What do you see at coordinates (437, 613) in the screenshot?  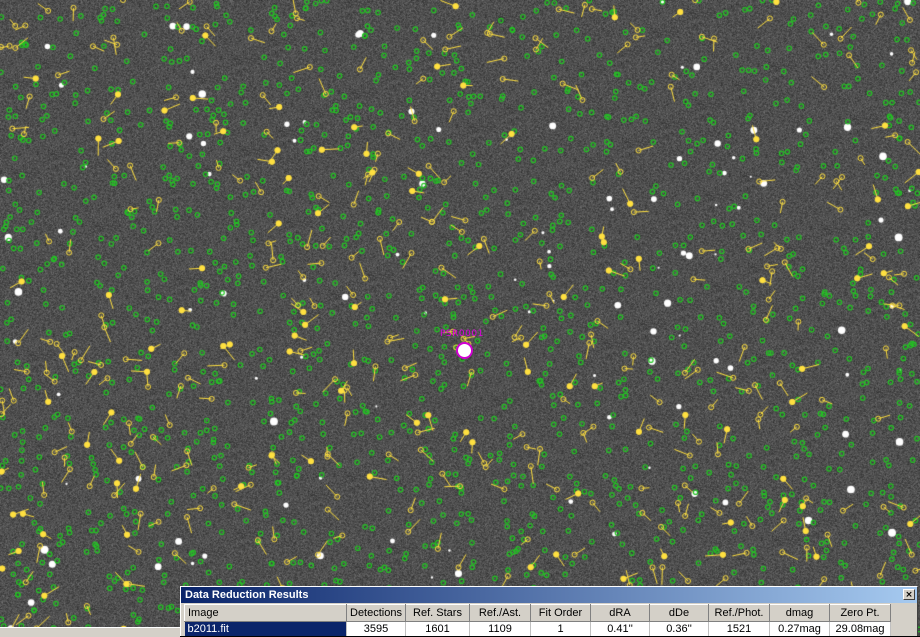 I see `col-ref-stars: Ref. Stars` at bounding box center [437, 613].